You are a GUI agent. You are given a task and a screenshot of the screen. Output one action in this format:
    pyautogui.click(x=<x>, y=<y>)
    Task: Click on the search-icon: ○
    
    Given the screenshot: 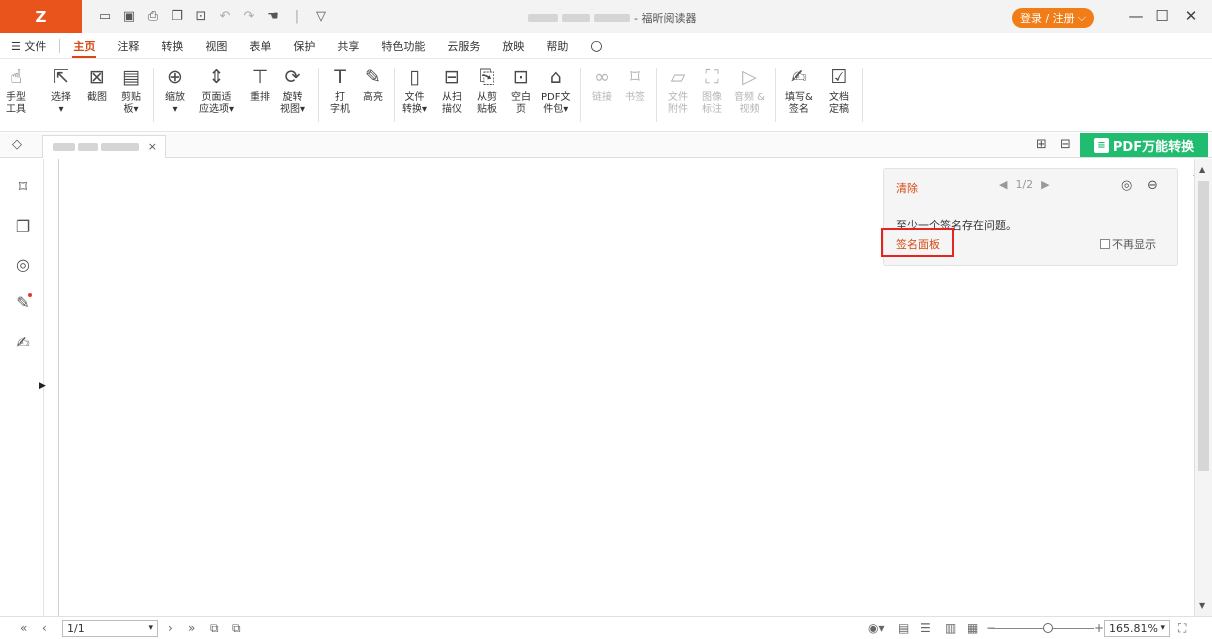 What is the action you would take?
    pyautogui.click(x=596, y=46)
    